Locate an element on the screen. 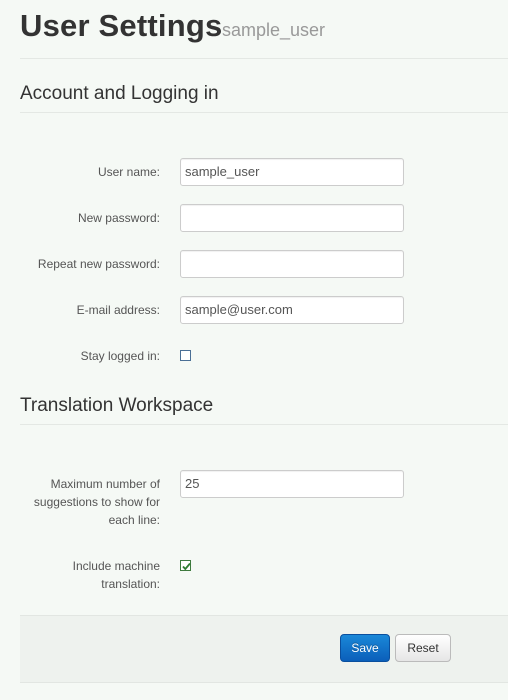  checkmark-icon is located at coordinates (186, 566).